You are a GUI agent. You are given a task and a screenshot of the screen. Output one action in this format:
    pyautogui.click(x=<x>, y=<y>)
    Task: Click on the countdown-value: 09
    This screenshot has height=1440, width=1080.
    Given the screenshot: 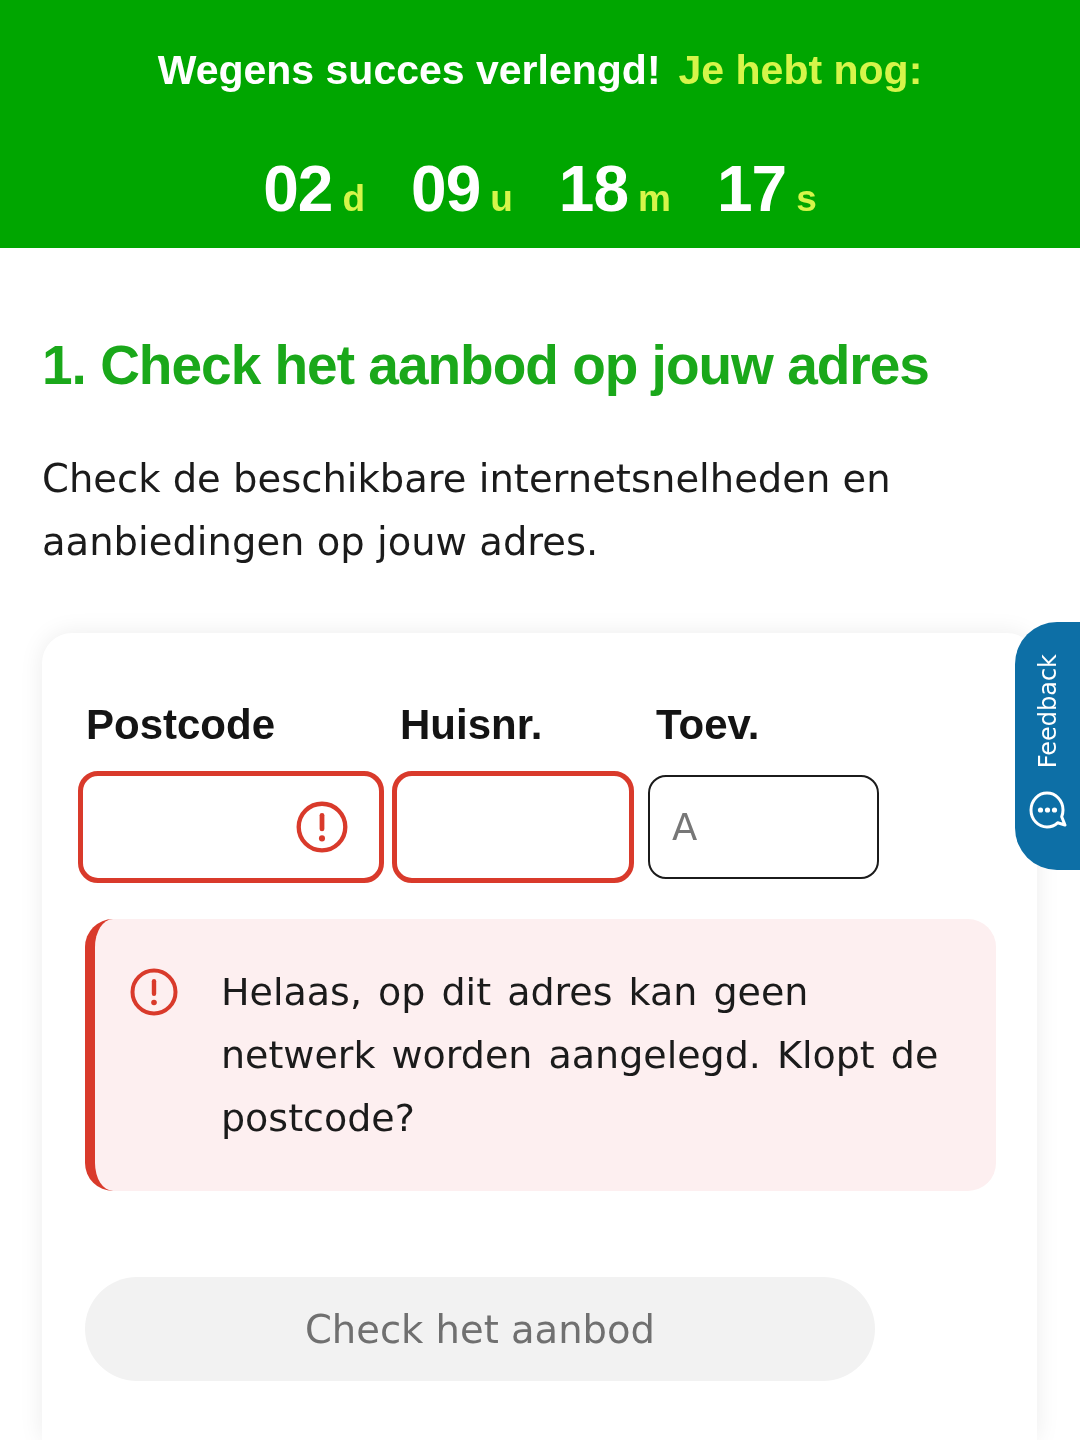 What is the action you would take?
    pyautogui.click(x=446, y=189)
    